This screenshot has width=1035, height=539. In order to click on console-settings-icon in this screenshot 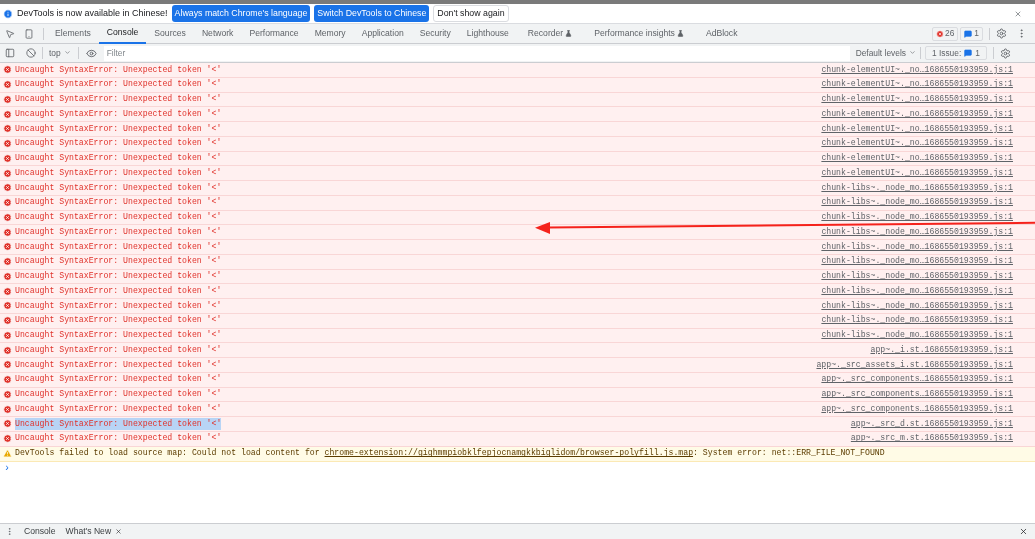, I will do `click(1005, 53)`.